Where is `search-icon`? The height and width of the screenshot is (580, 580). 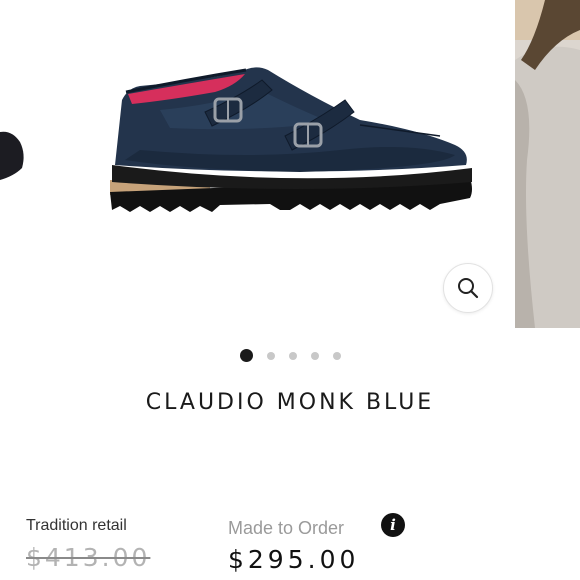 search-icon is located at coordinates (468, 288).